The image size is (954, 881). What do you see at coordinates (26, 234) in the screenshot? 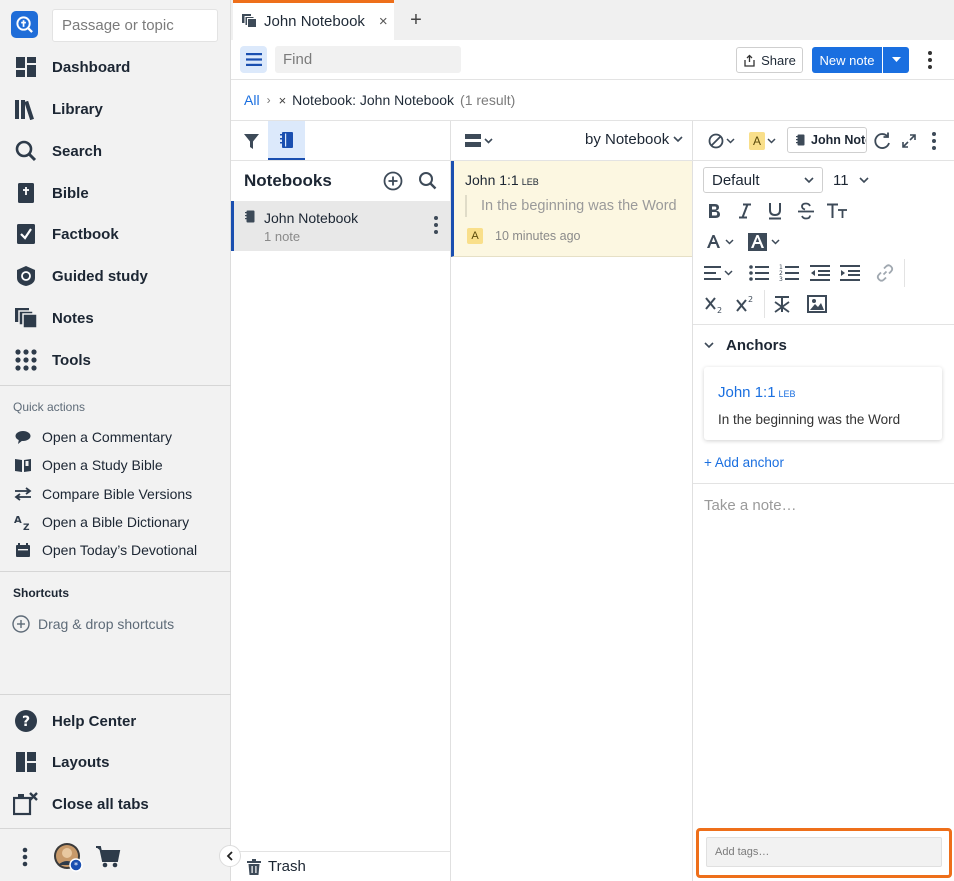
I see `factbook-icon` at bounding box center [26, 234].